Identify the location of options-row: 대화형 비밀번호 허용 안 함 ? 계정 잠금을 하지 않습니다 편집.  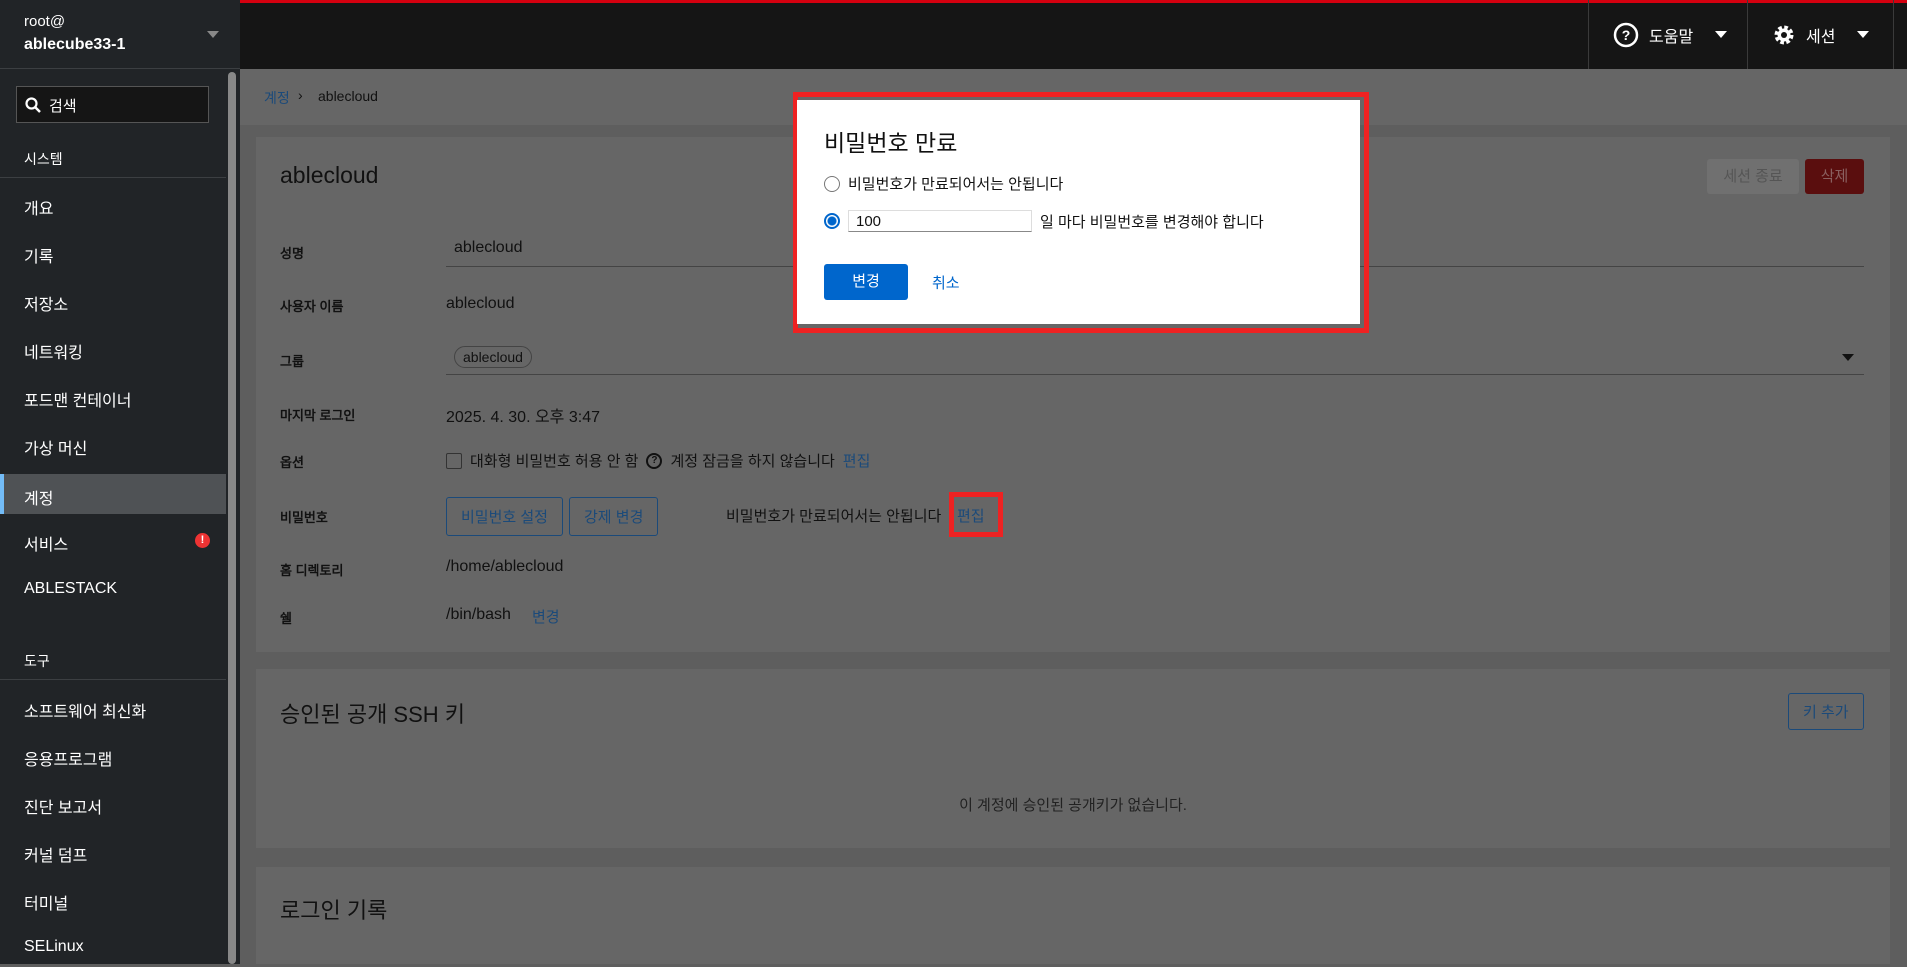
(658, 460).